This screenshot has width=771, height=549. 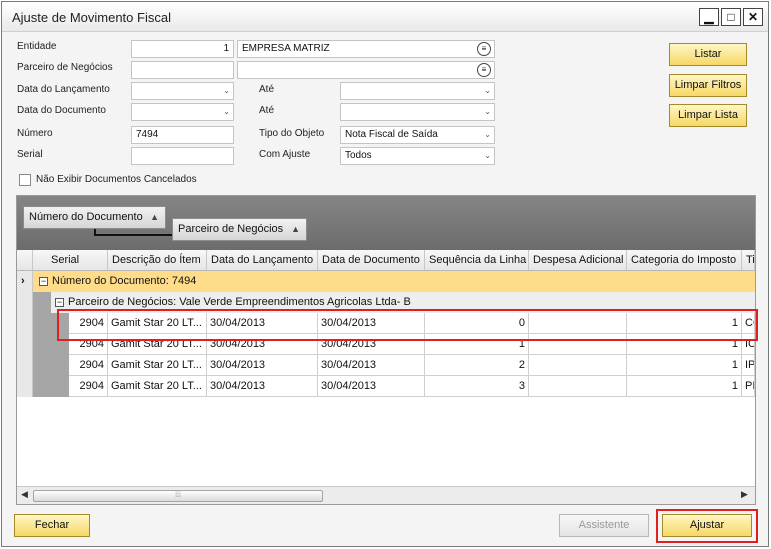 I want to click on cancelados-checkbox, so click(x=25, y=180).